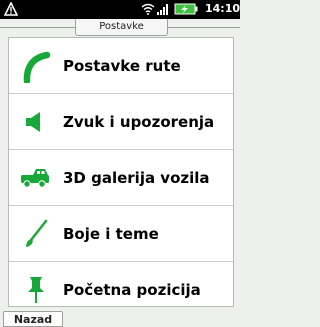  What do you see at coordinates (37, 233) in the screenshot?
I see `brush-icon` at bounding box center [37, 233].